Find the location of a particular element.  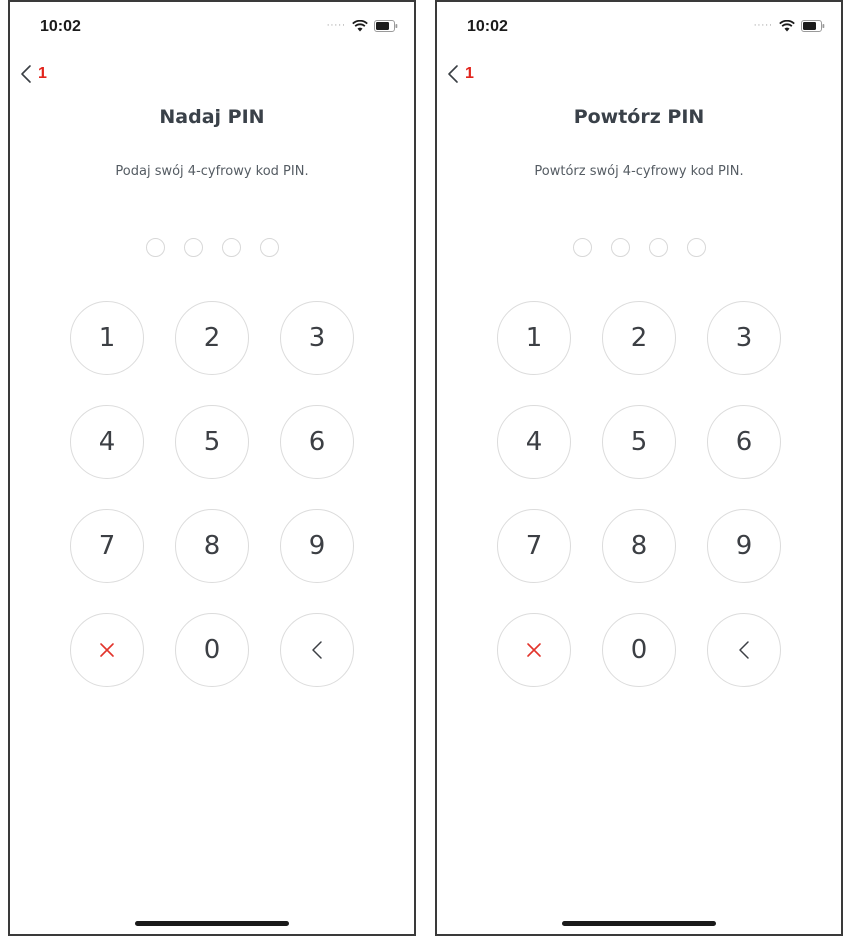

page-subtitle: Powtórz swój 4-cyfrowy kod PIN. is located at coordinates (639, 171).